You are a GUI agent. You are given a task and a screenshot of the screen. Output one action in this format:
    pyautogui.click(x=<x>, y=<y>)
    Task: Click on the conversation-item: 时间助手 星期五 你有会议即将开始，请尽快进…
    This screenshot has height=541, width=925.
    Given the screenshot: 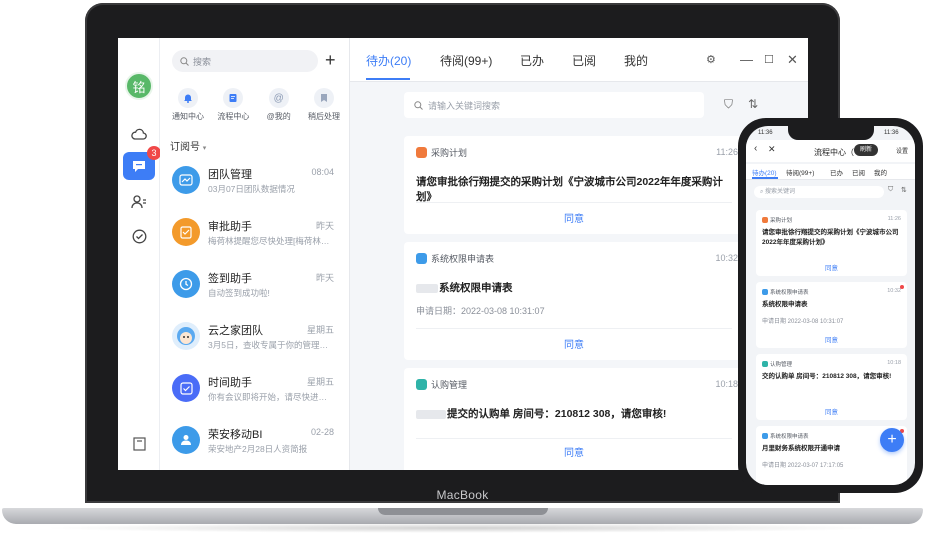 What is the action you would take?
    pyautogui.click(x=253, y=390)
    